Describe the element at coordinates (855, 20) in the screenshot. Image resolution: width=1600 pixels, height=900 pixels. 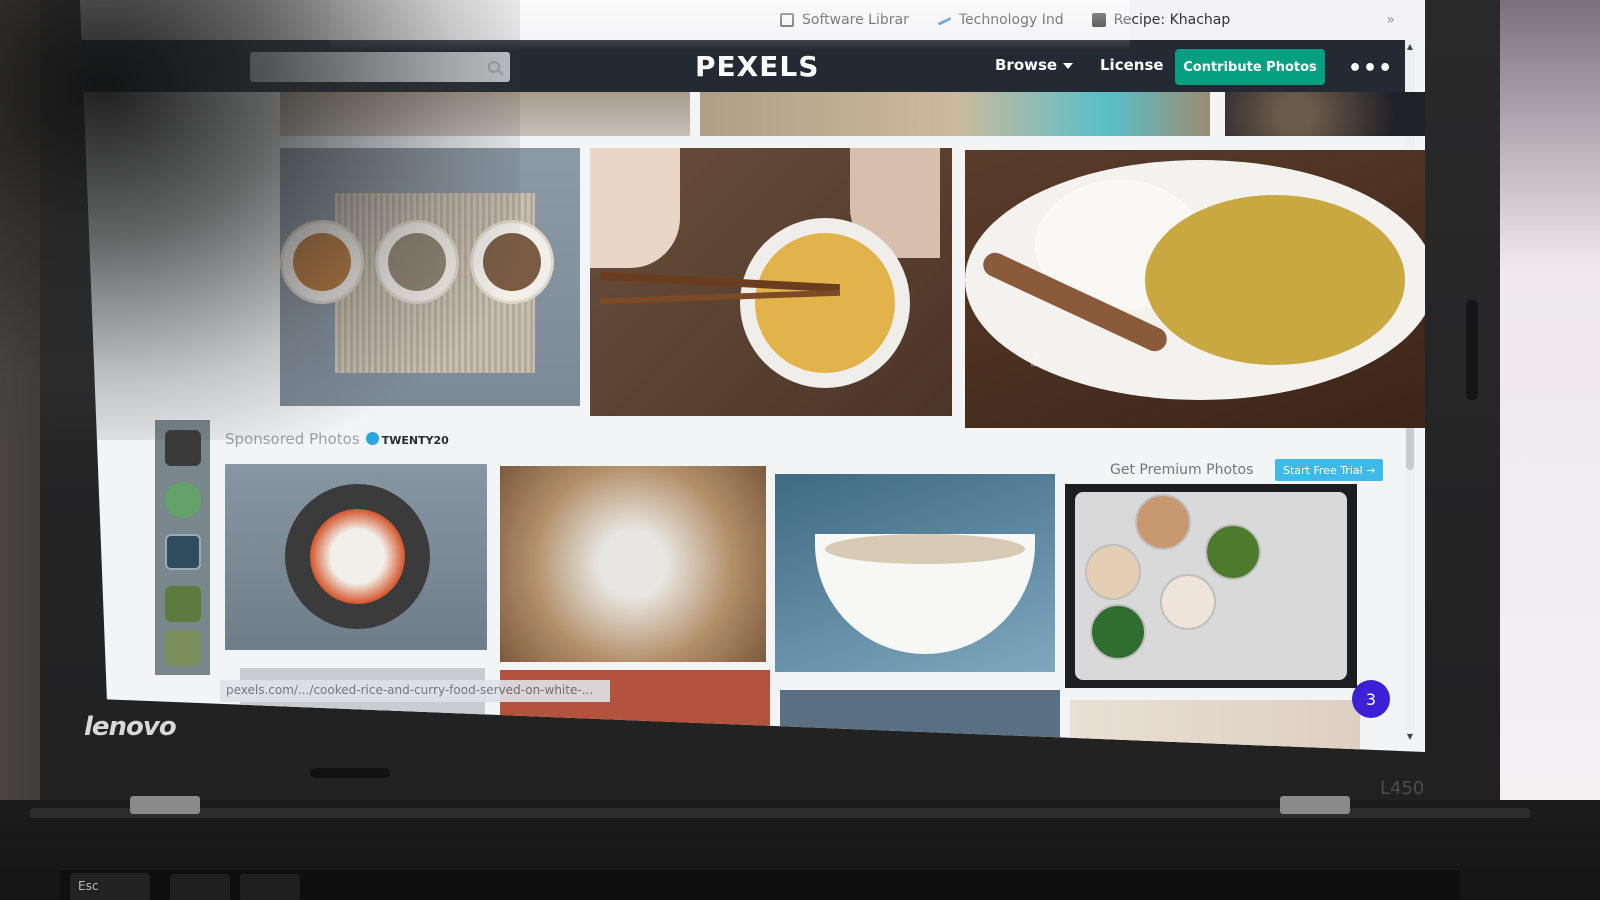
I see `bookmark-label: Software Librar` at that location.